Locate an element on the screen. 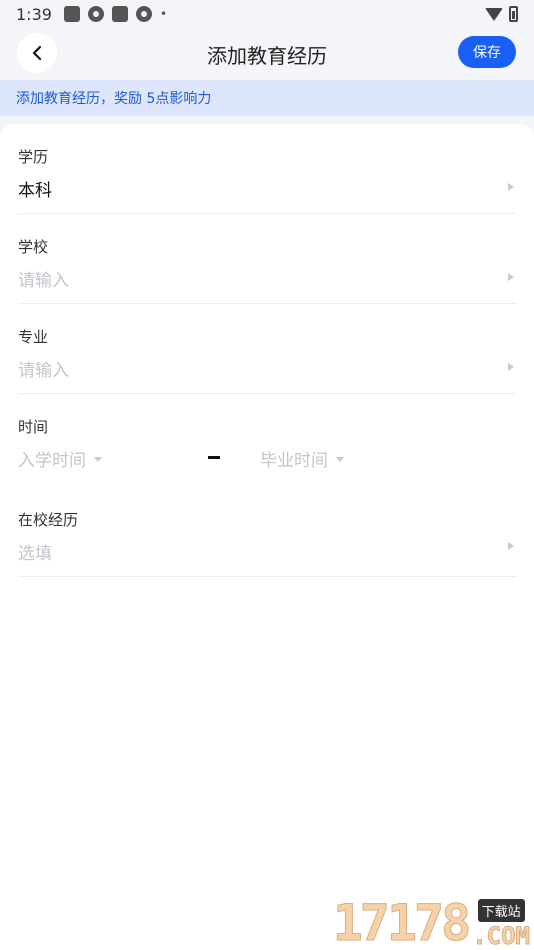 The width and height of the screenshot is (534, 950). nav-bar: 添加教育经历 保存 is located at coordinates (267, 53).